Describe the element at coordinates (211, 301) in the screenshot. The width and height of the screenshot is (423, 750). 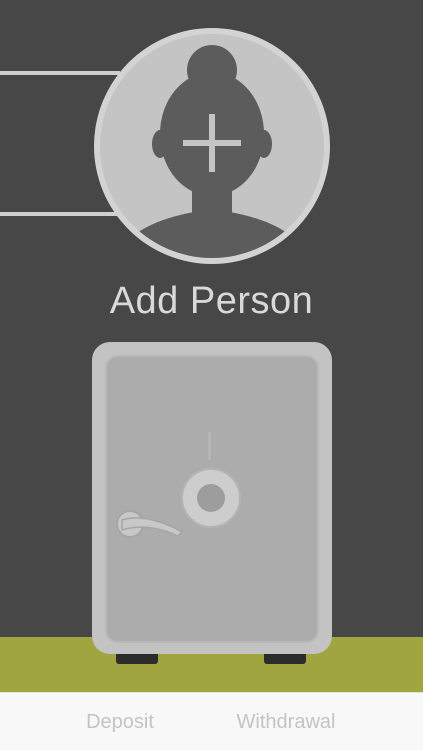
I see `add-person-label: Add Person` at that location.